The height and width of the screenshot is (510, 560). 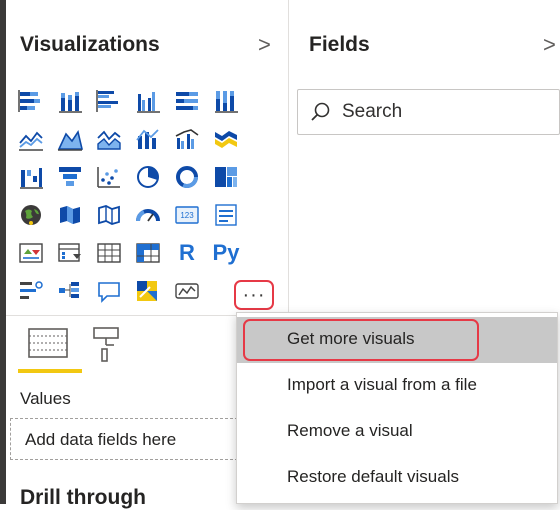 I want to click on area-chart-icon, so click(x=70, y=139).